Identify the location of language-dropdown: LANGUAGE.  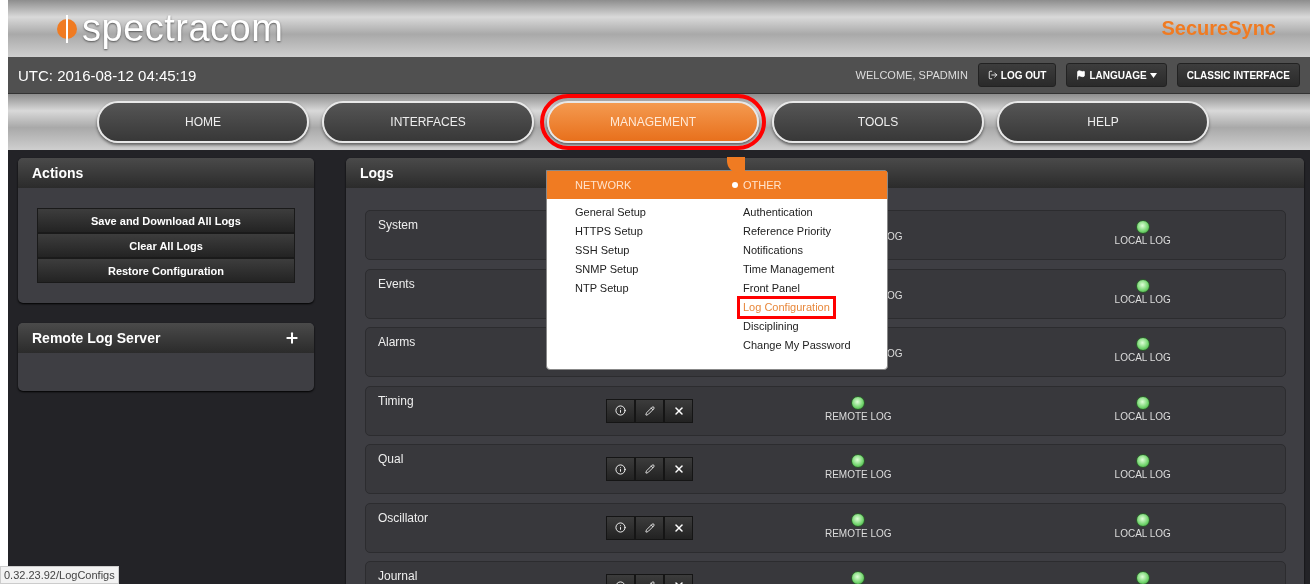
(1116, 75).